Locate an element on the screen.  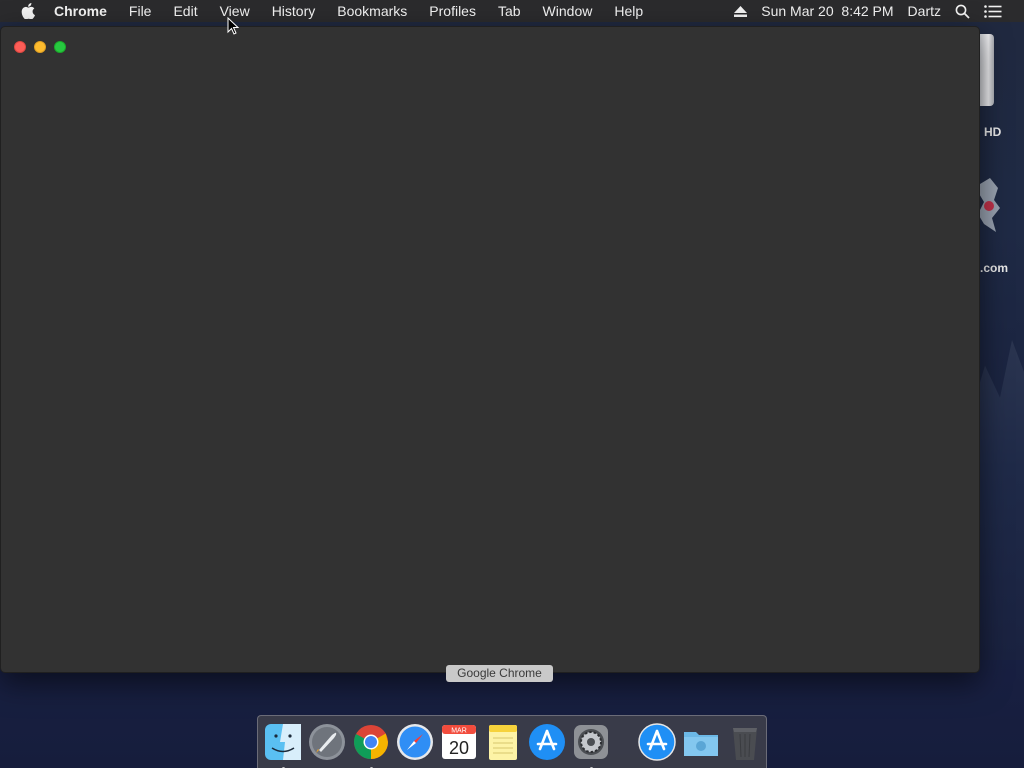
desktop-file-icon is located at coordinates (989, 206).